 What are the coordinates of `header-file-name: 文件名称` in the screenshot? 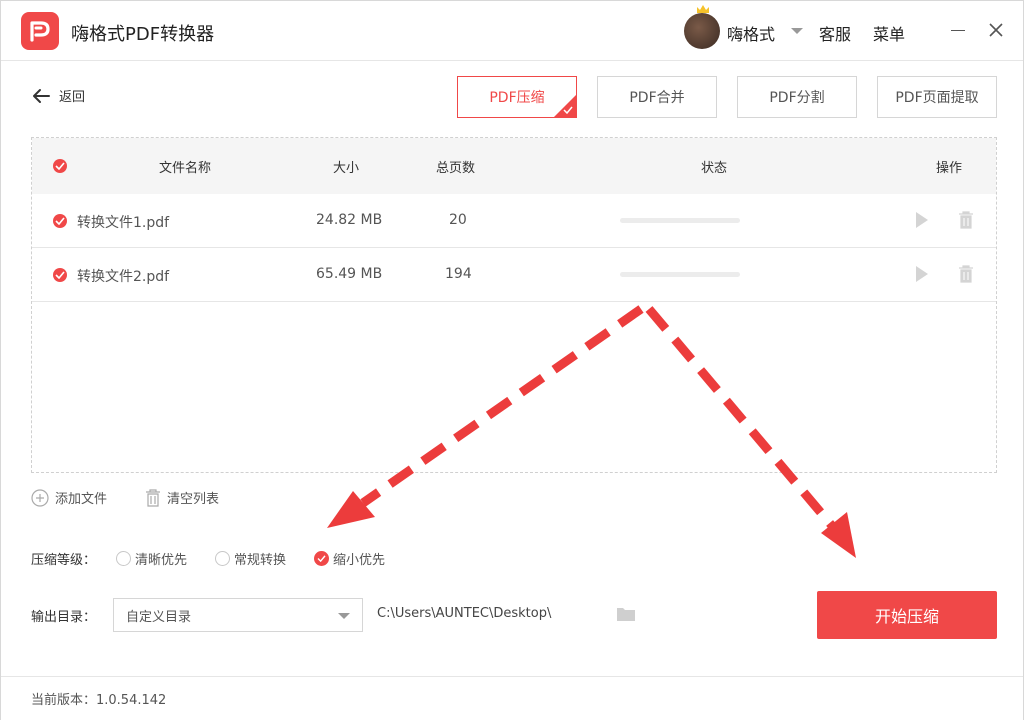 It's located at (185, 168).